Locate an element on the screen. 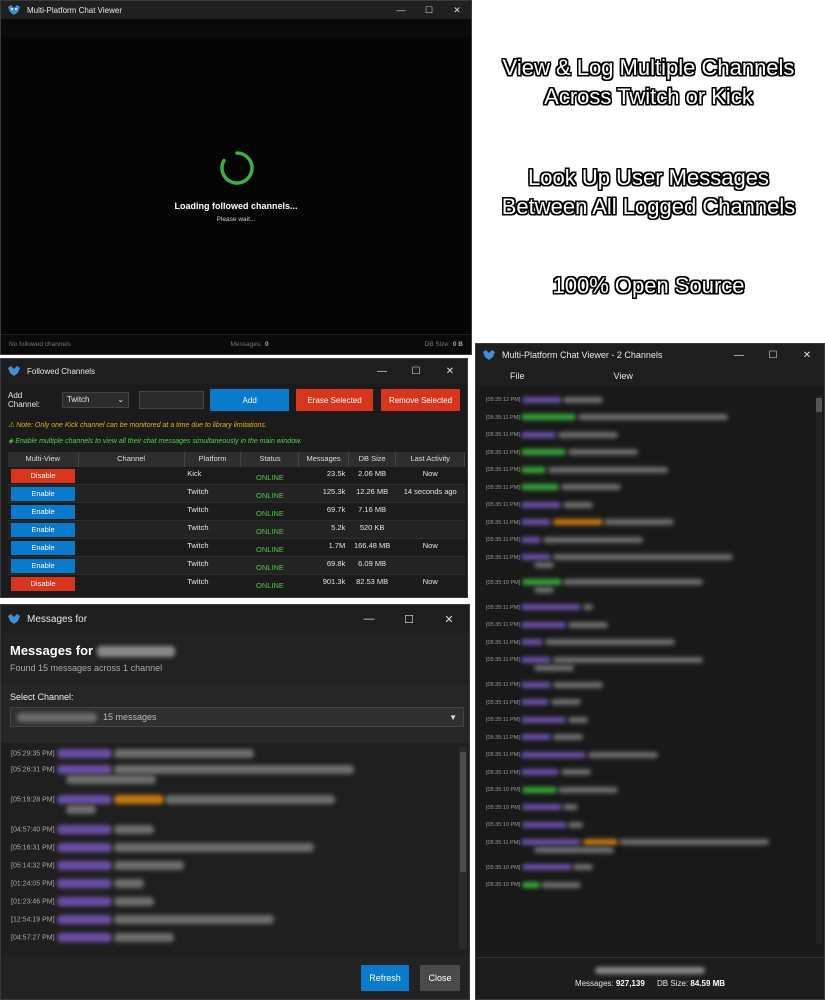 The height and width of the screenshot is (1000, 825). column-header: Platform is located at coordinates (213, 459).